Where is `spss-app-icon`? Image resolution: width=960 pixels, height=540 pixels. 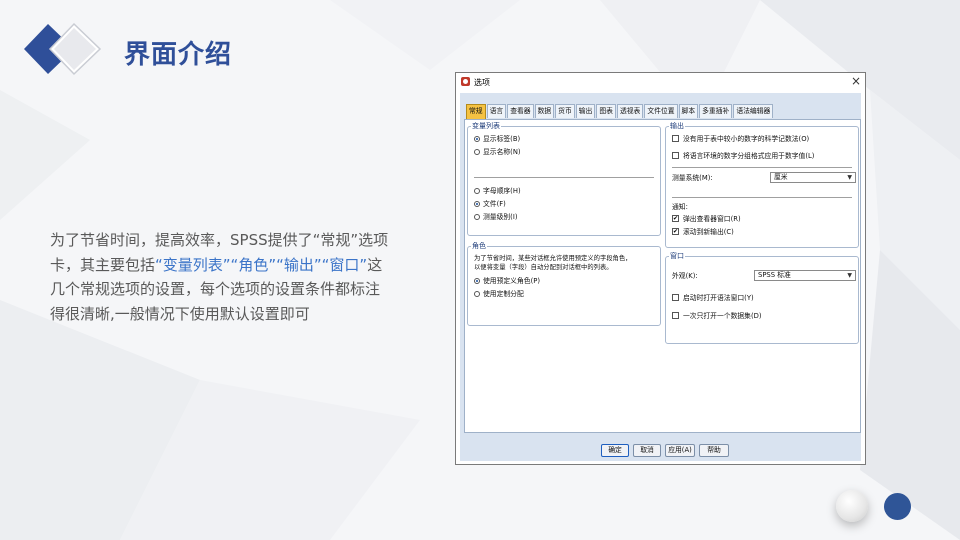
spss-app-icon is located at coordinates (465, 81).